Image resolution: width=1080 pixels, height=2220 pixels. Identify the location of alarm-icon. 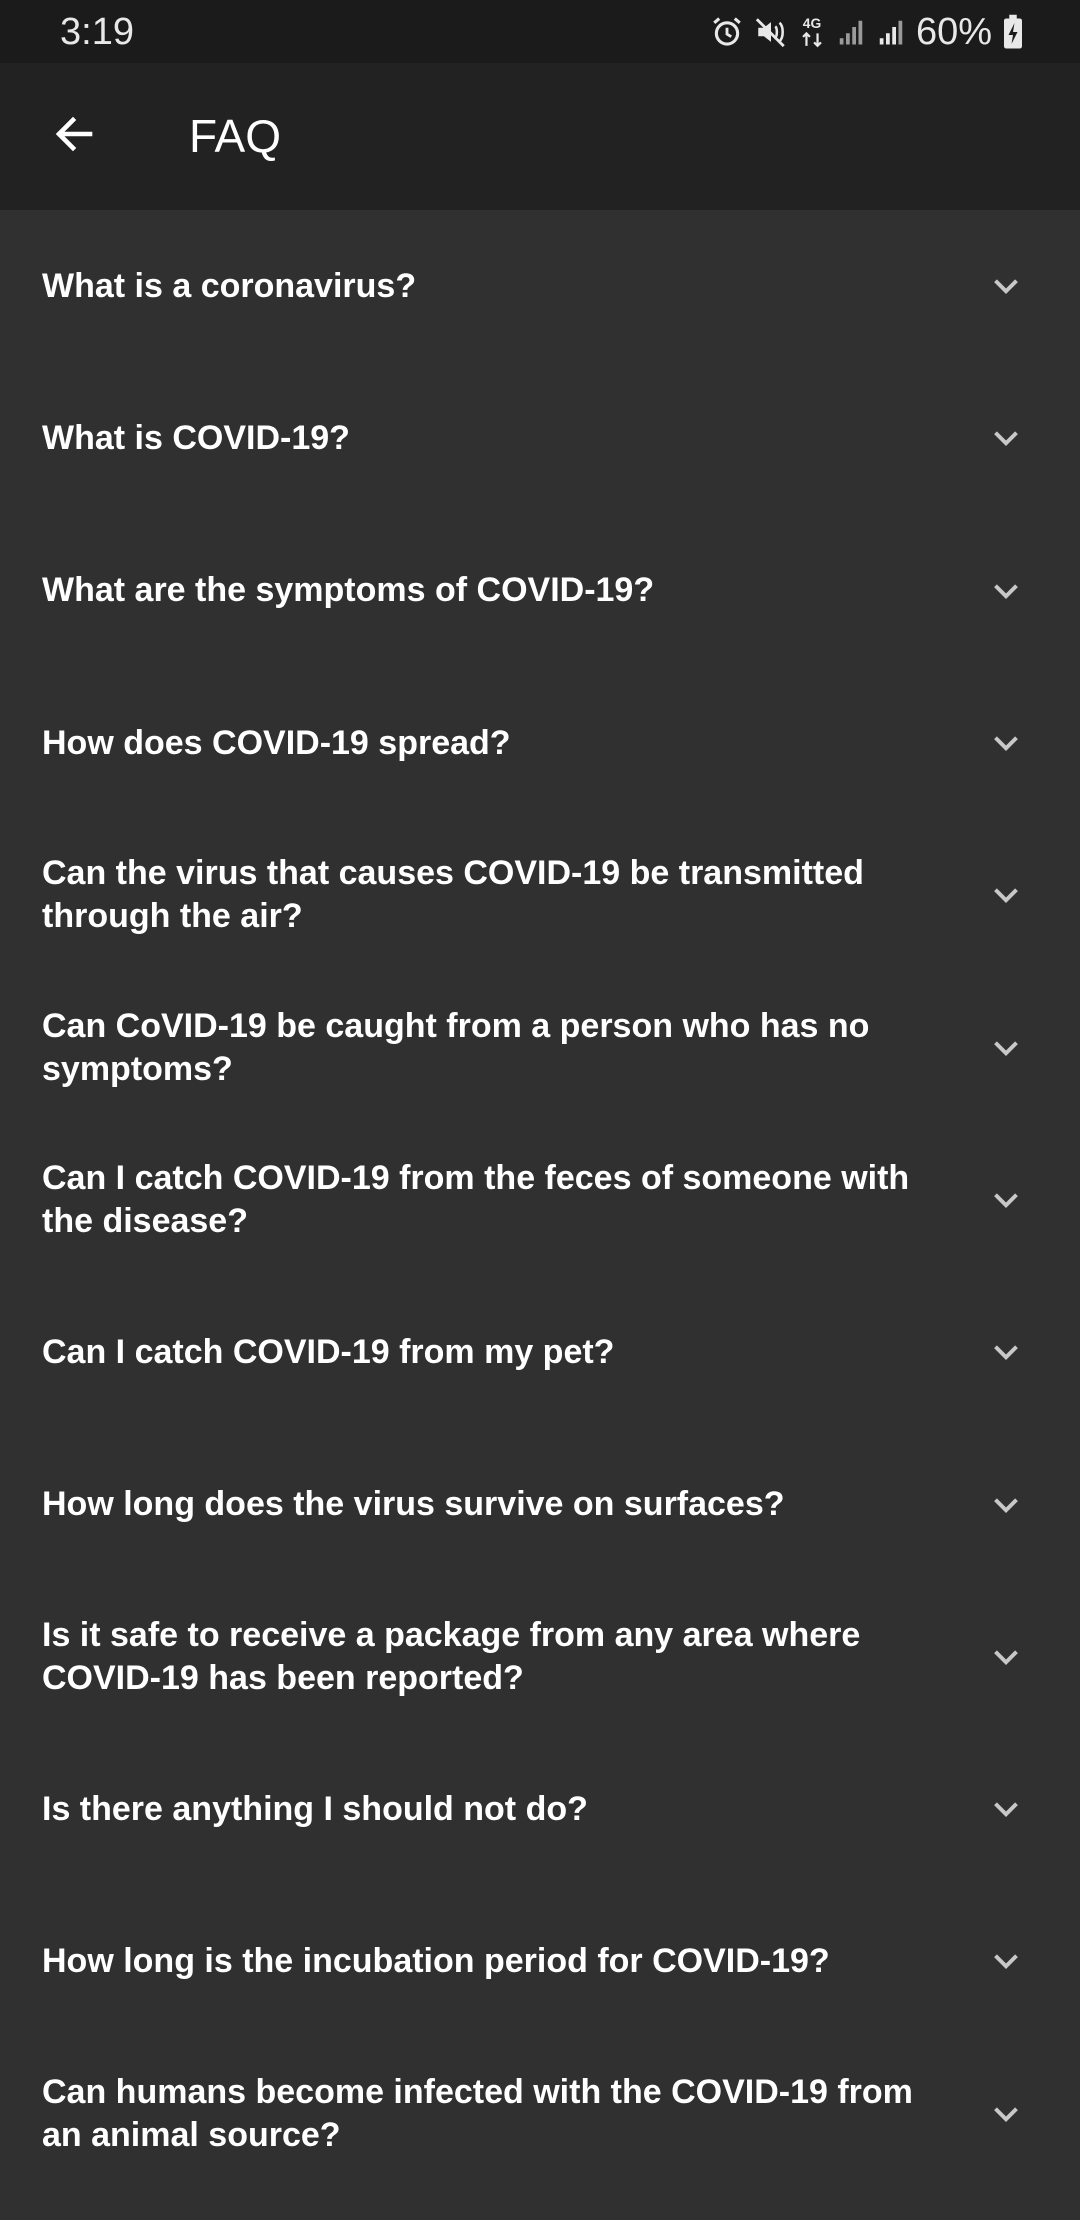
(727, 32).